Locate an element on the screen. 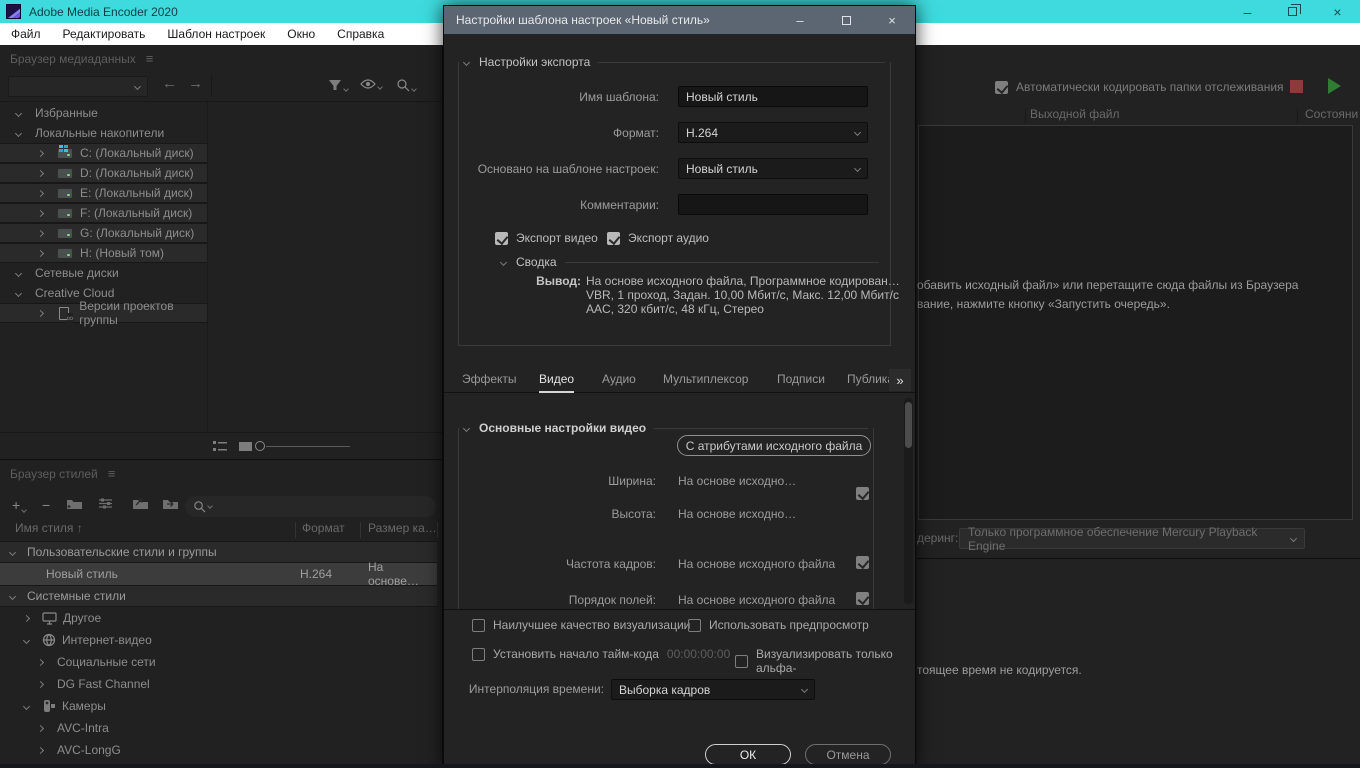  set-timecode-checkbox is located at coordinates (478, 654).